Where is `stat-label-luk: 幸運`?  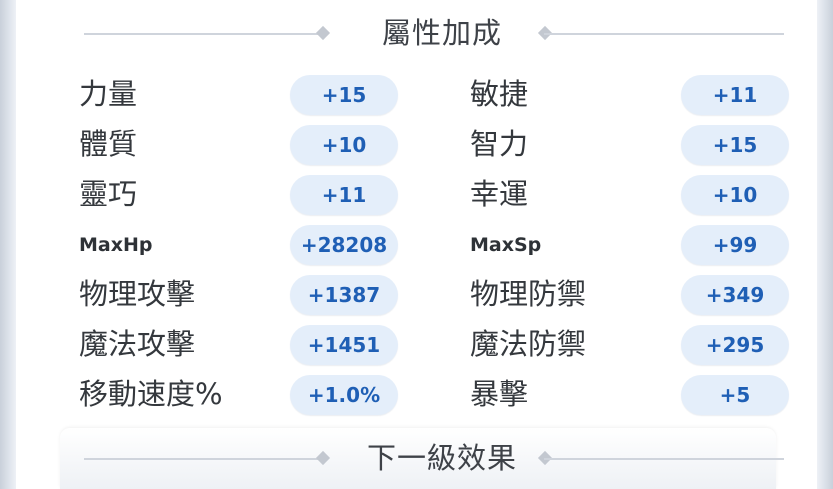 stat-label-luk: 幸運 is located at coordinates (499, 194).